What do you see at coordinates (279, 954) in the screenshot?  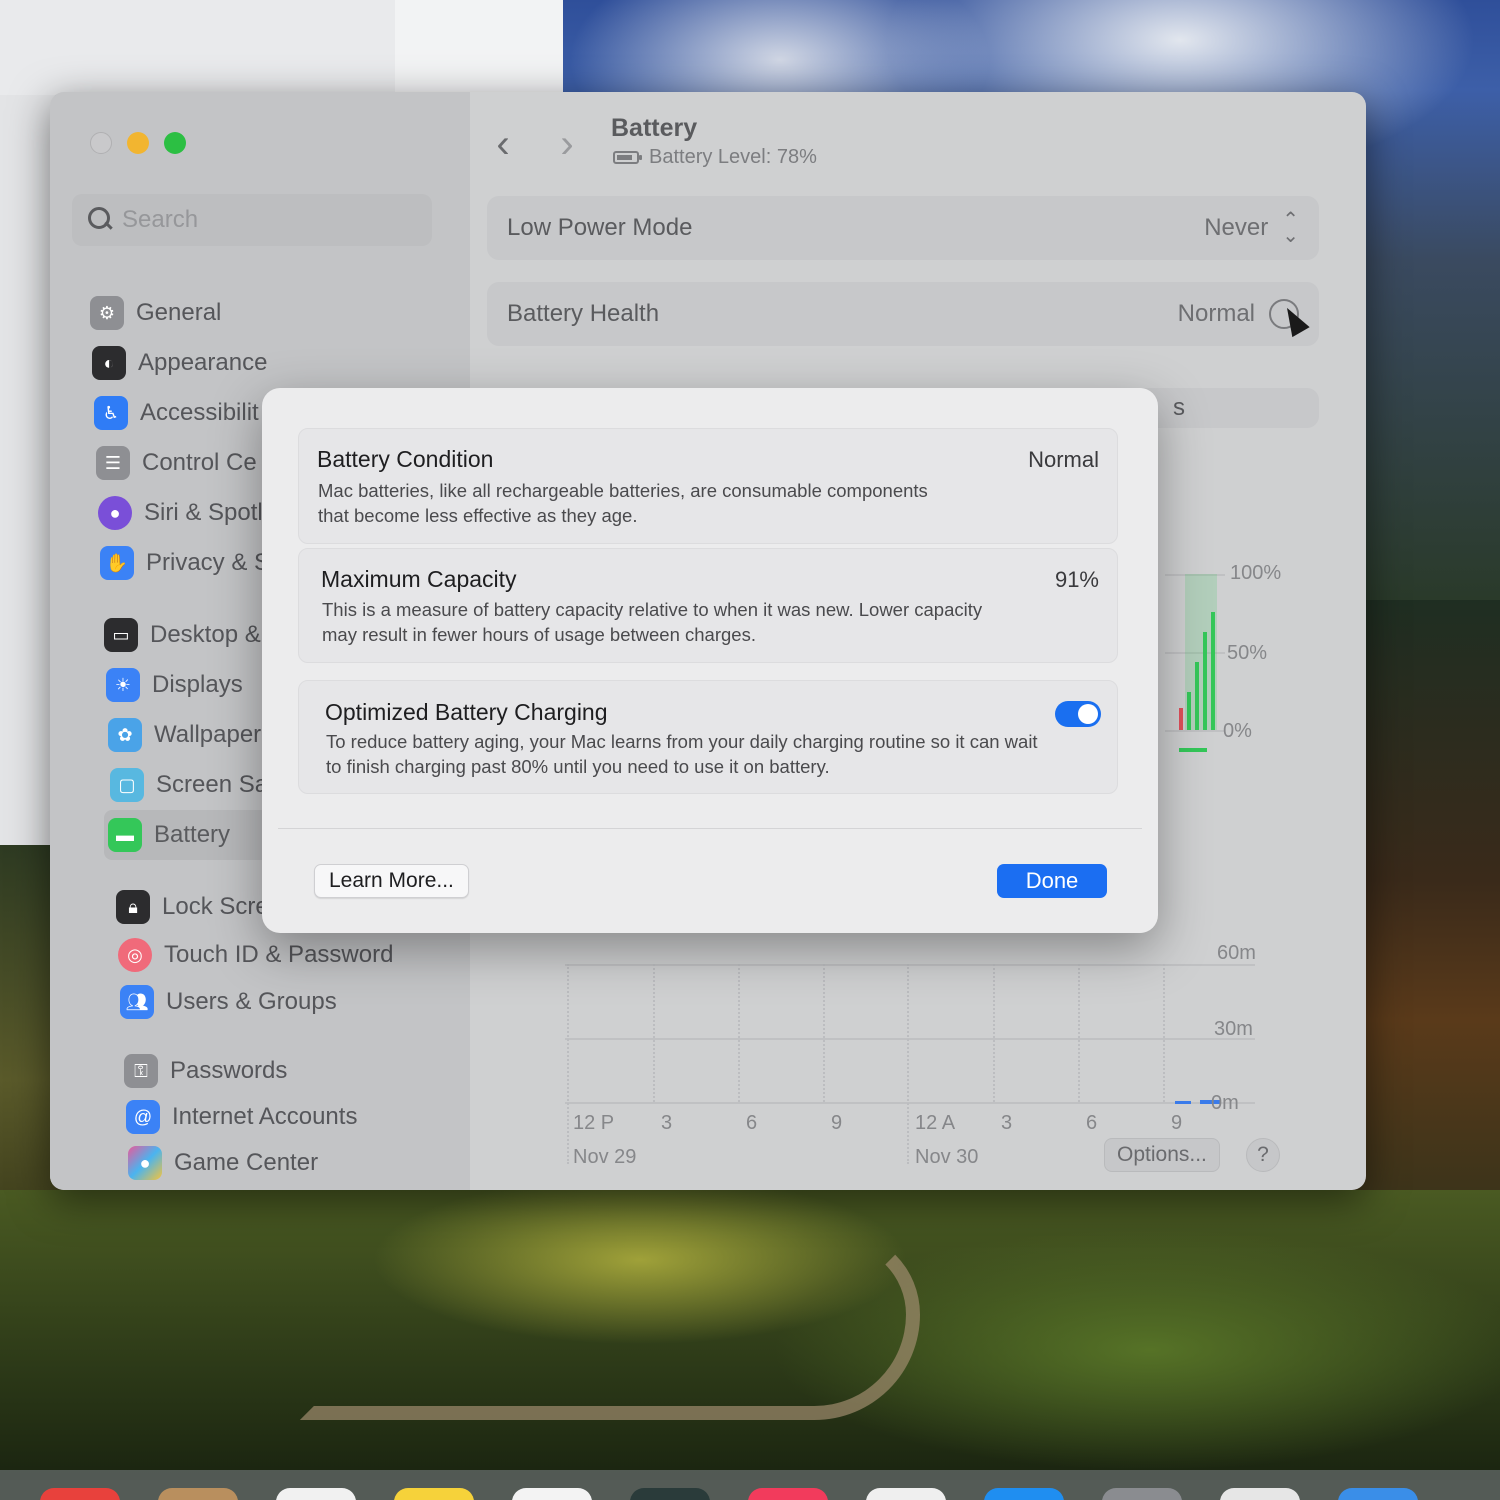 I see `sidebar-item-label: Touch ID & Password` at bounding box center [279, 954].